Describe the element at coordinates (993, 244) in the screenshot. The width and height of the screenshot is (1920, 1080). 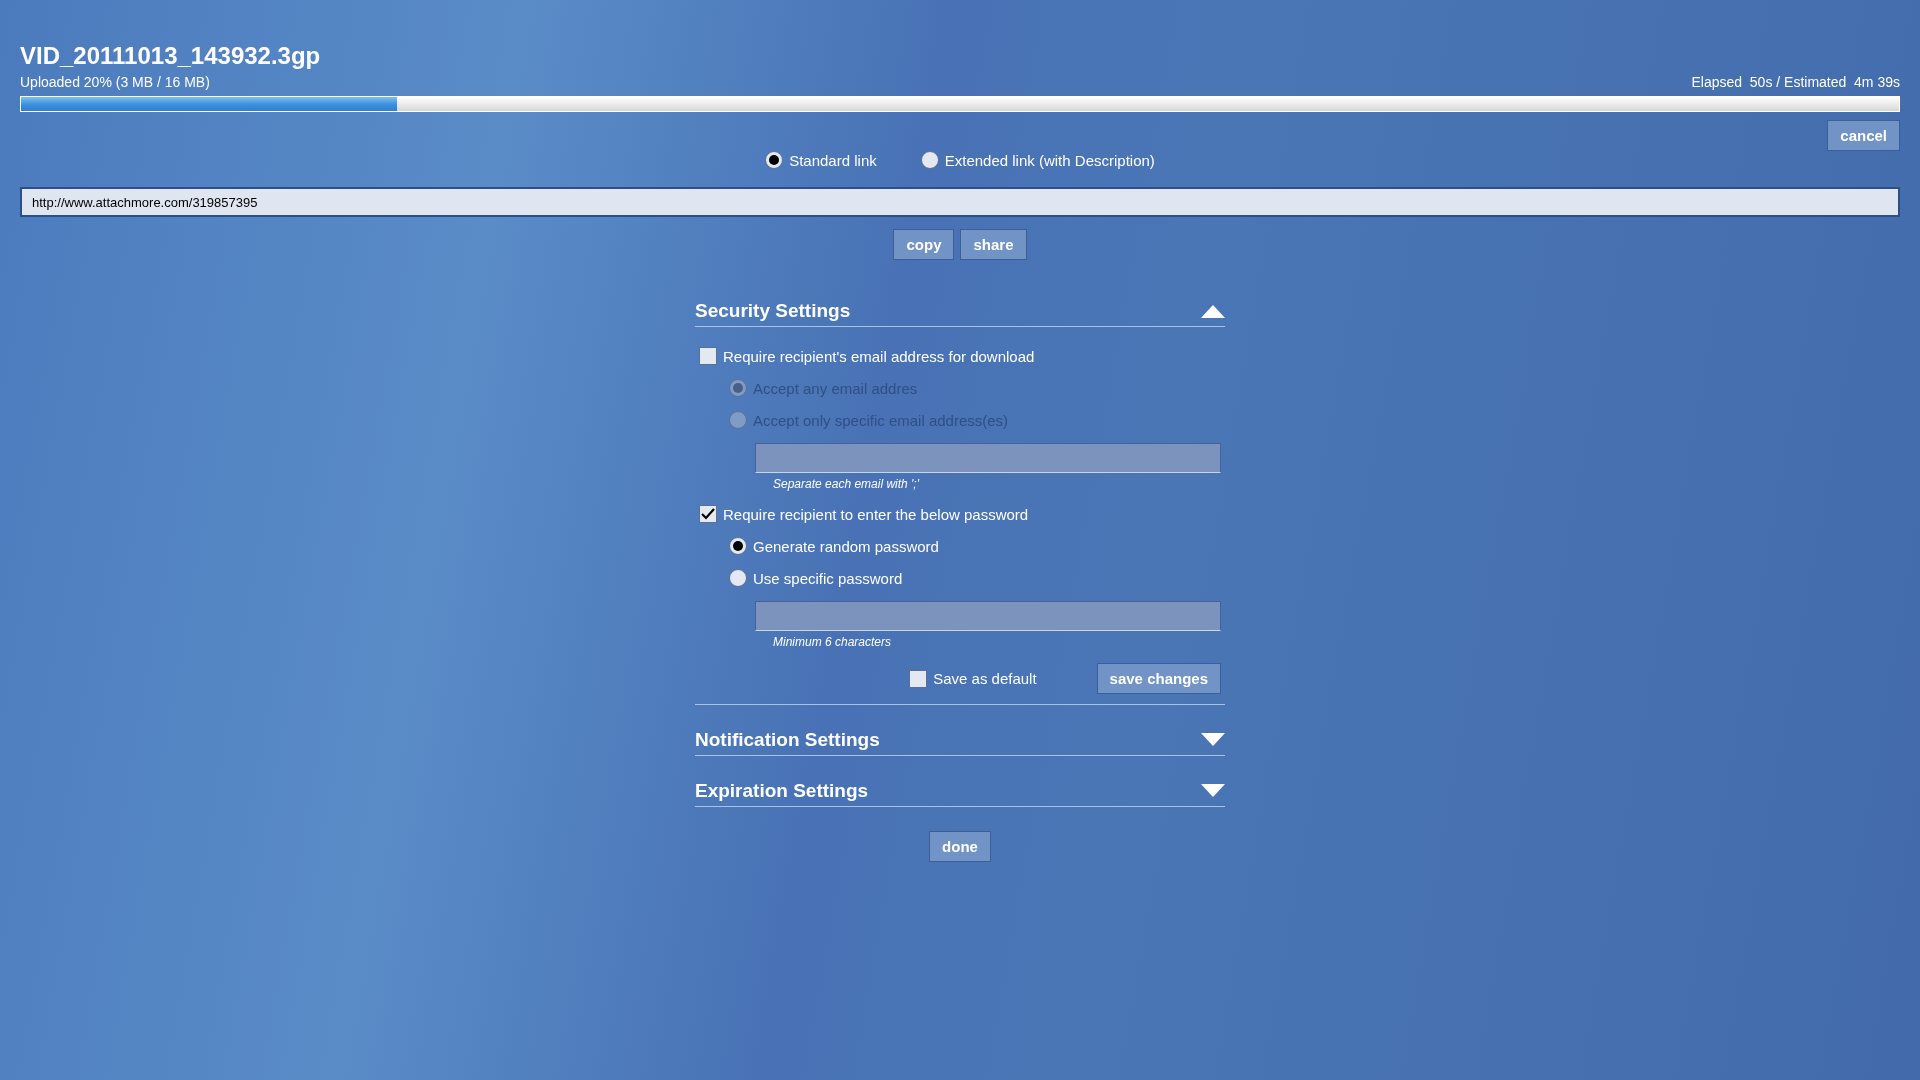
I see `share-button: share` at that location.